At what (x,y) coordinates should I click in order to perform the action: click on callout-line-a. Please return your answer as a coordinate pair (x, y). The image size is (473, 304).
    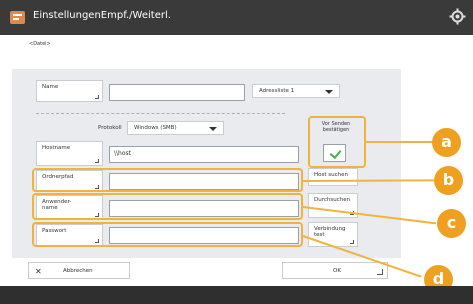
    Looking at the image, I should click on (399, 142).